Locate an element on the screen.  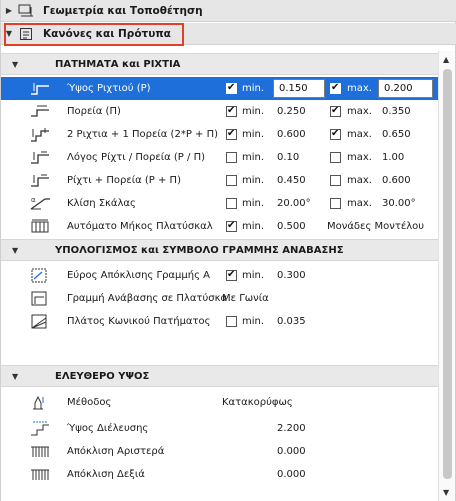
winder-width-icon is located at coordinates (39, 321).